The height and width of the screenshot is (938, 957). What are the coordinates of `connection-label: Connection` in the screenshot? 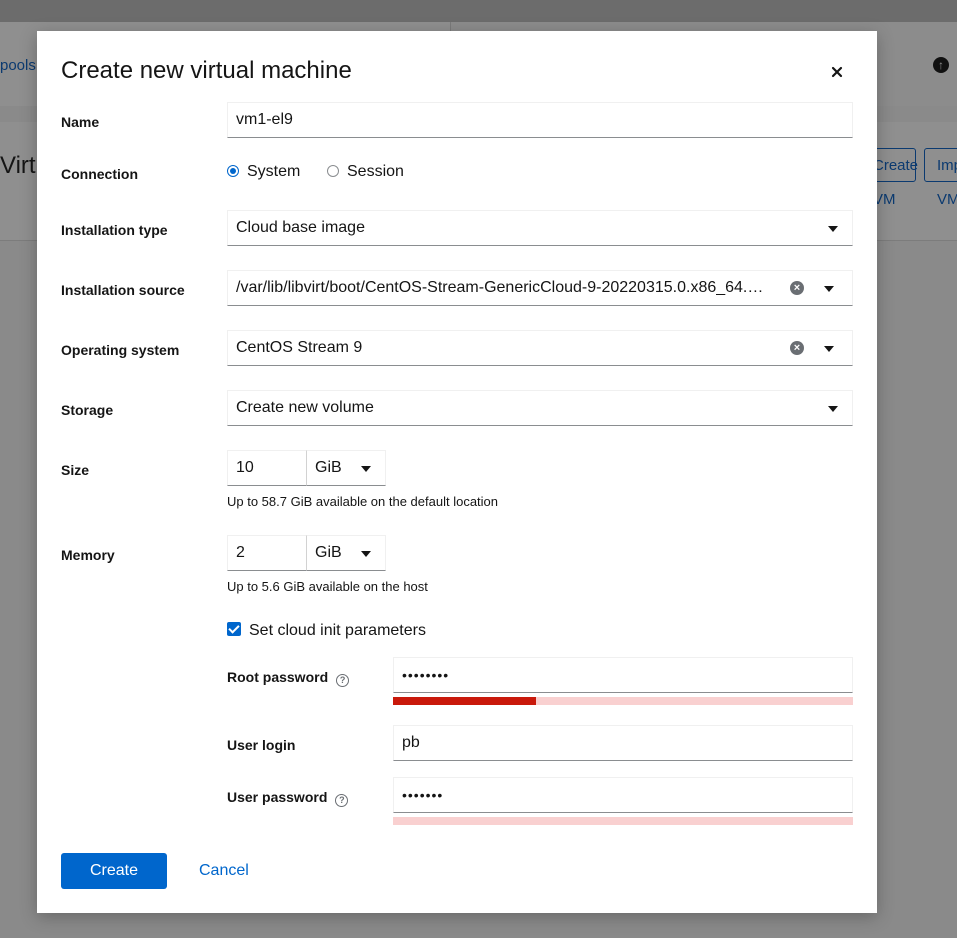 It's located at (99, 174).